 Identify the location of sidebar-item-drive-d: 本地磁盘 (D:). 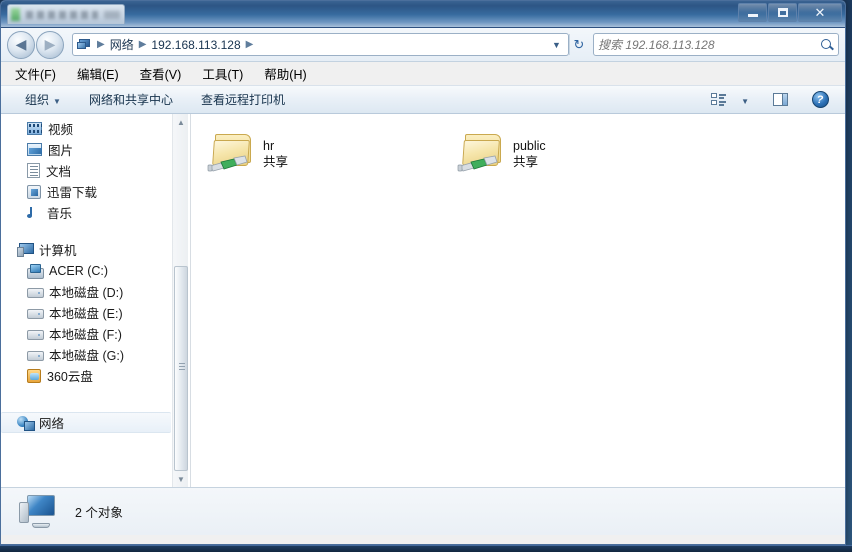
(95, 291).